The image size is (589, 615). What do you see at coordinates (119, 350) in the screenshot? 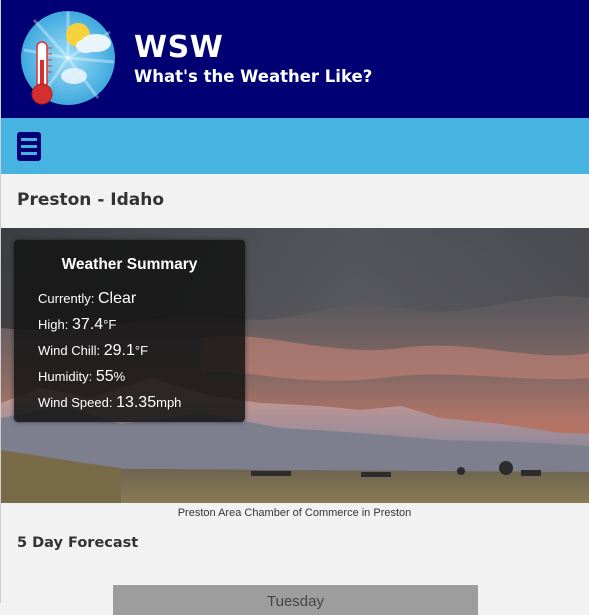
I see `windchill-value: 29.1` at bounding box center [119, 350].